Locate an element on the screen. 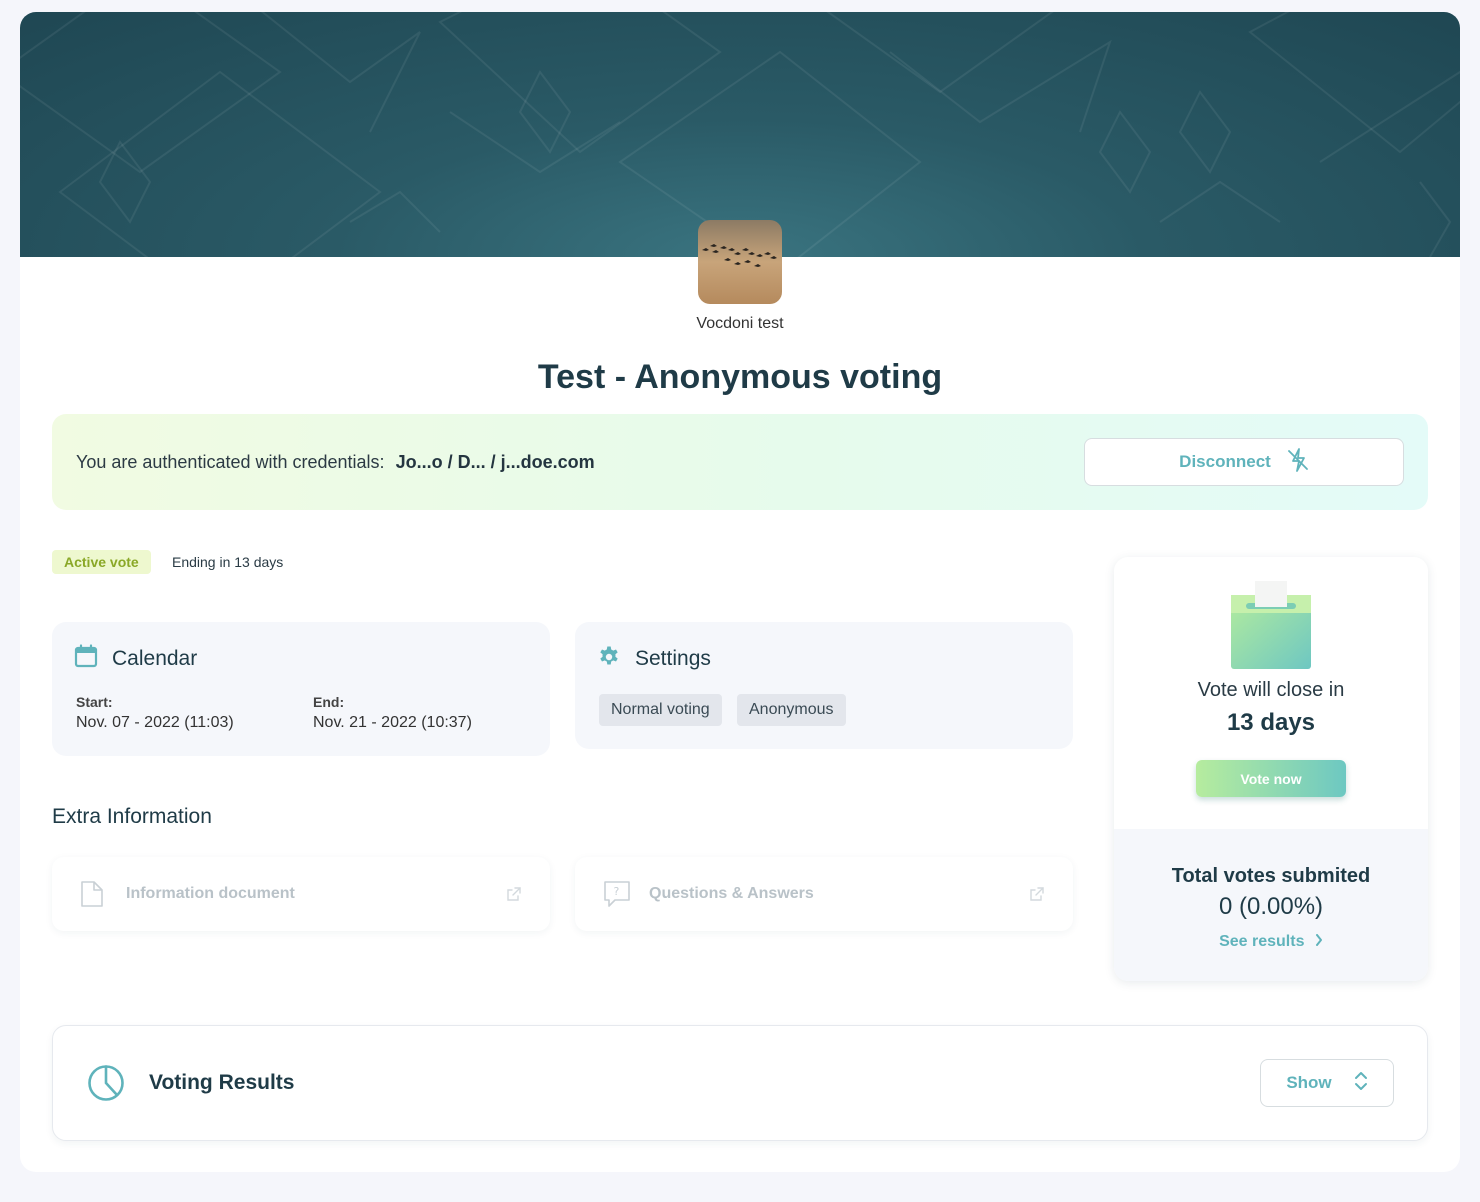  start-label: Start: is located at coordinates (94, 702).